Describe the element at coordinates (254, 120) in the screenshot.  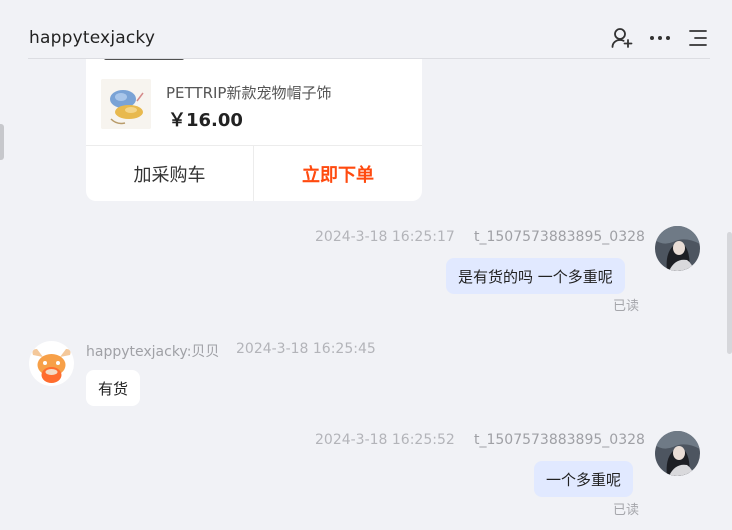
I see `product-card: PETTRIP新款宠物帽子饰 ￥16.00 加采购车 立即下单` at that location.